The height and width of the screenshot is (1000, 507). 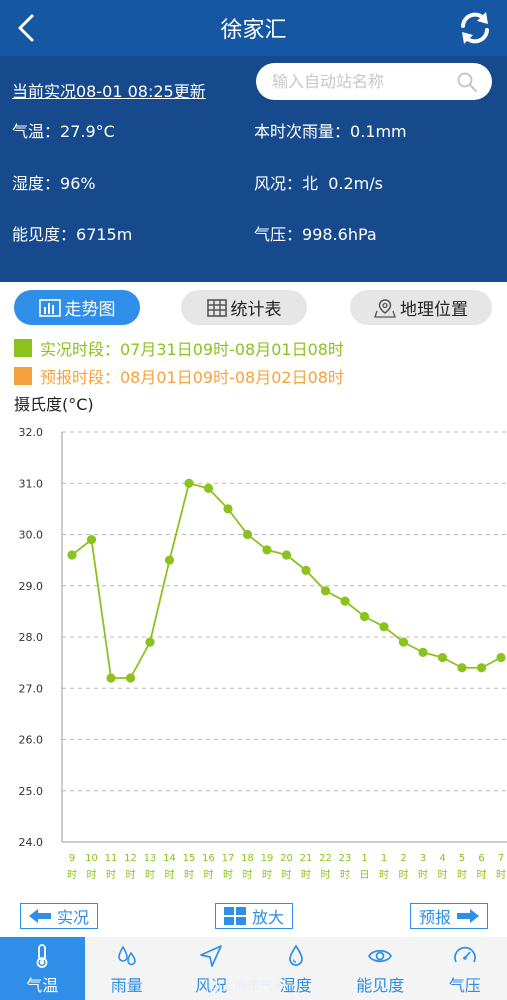 I want to click on bottom-tab-visibility-label: 能见度, so click(x=380, y=985).